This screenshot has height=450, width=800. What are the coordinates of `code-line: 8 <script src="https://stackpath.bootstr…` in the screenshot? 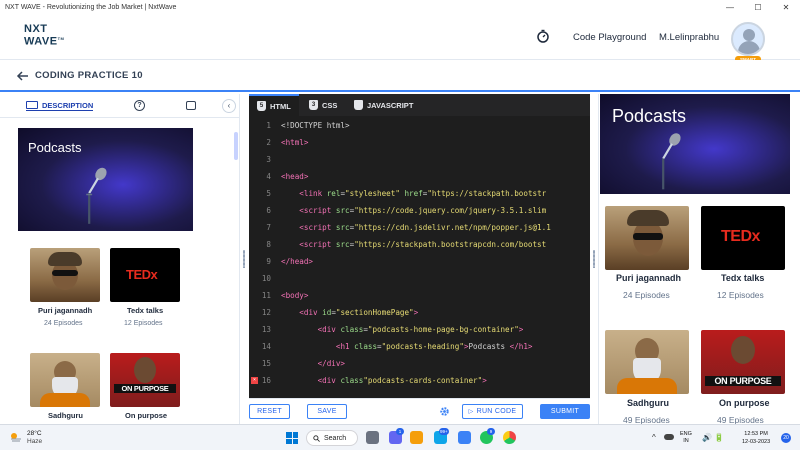 It's located at (419, 245).